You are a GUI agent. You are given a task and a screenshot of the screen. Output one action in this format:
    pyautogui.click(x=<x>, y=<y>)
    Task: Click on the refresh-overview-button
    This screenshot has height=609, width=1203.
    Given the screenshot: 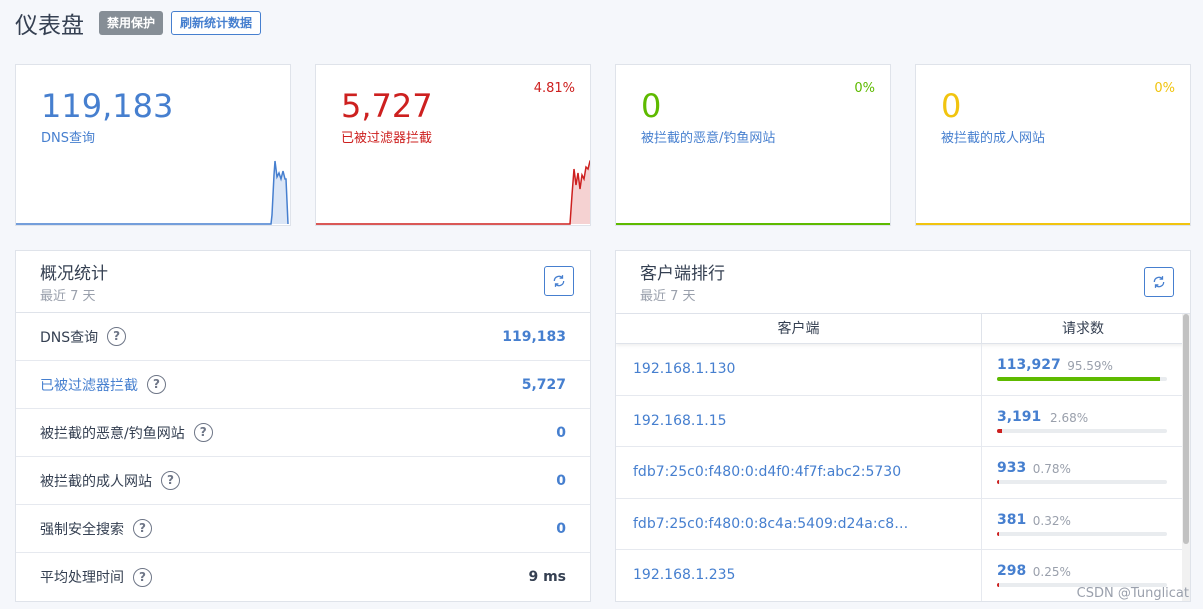 What is the action you would take?
    pyautogui.click(x=559, y=281)
    